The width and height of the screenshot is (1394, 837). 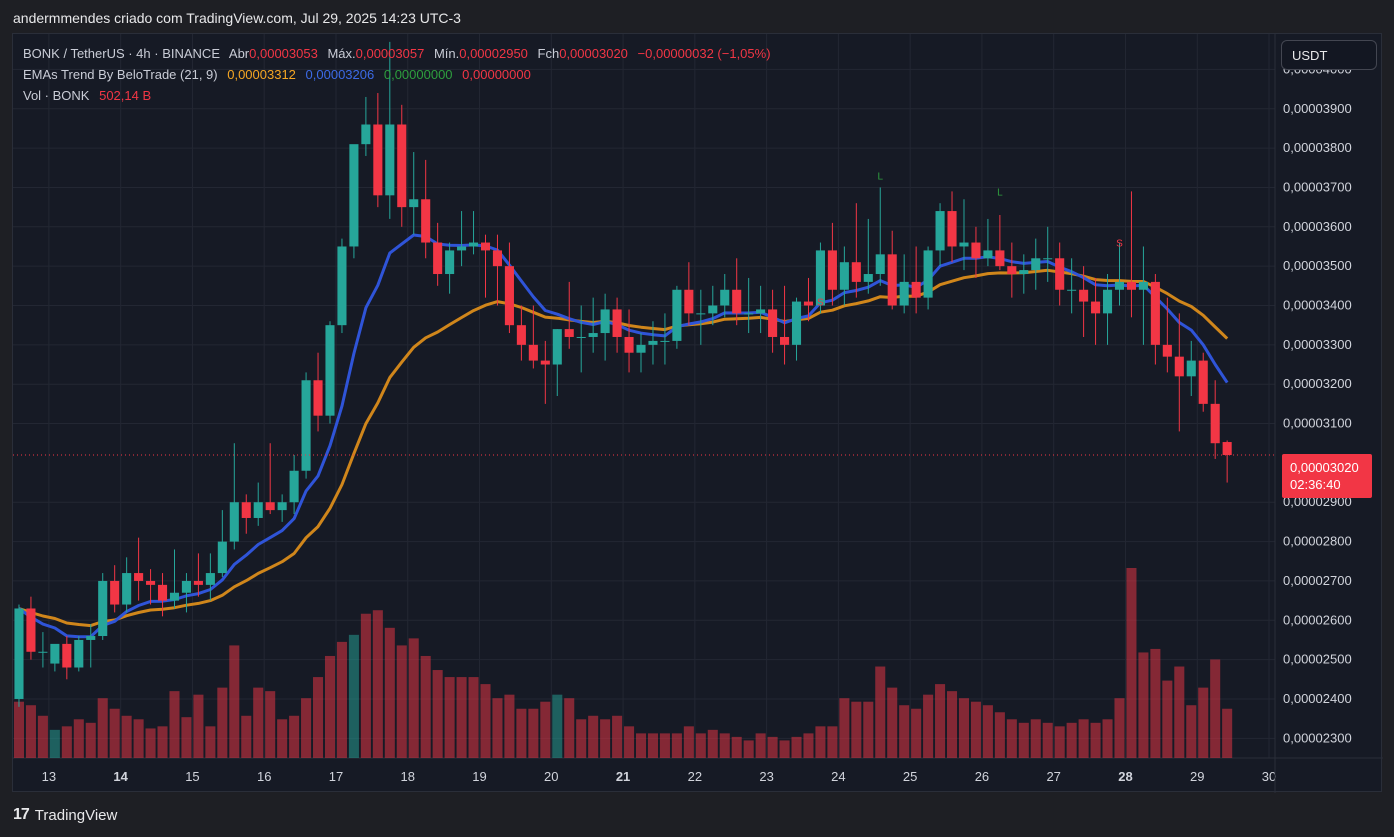 What do you see at coordinates (1317, 541) in the screenshot?
I see `price-tick-label: 0,00002800` at bounding box center [1317, 541].